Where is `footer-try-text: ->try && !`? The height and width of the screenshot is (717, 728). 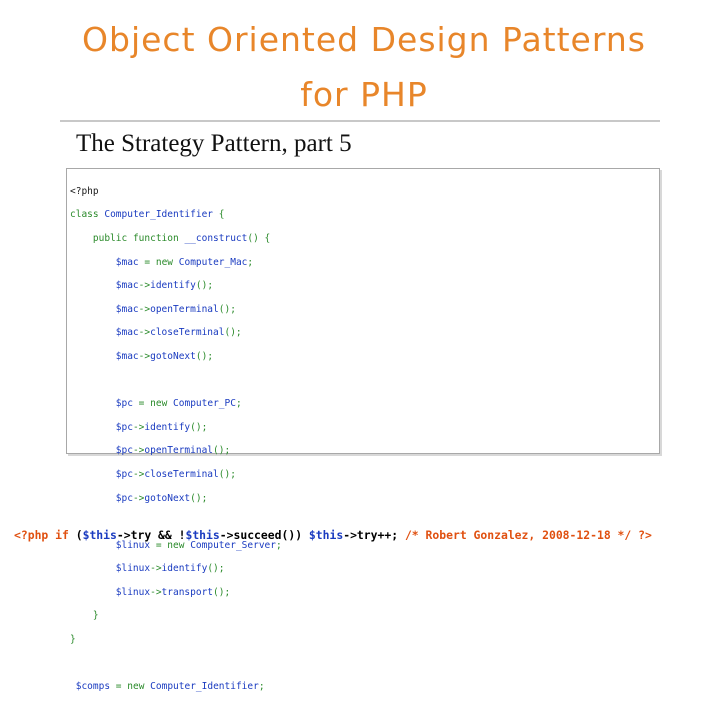
footer-try-text: ->try && ! is located at coordinates (151, 535).